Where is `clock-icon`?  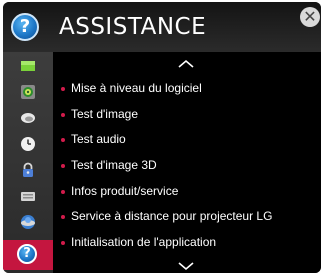 clock-icon is located at coordinates (28, 144).